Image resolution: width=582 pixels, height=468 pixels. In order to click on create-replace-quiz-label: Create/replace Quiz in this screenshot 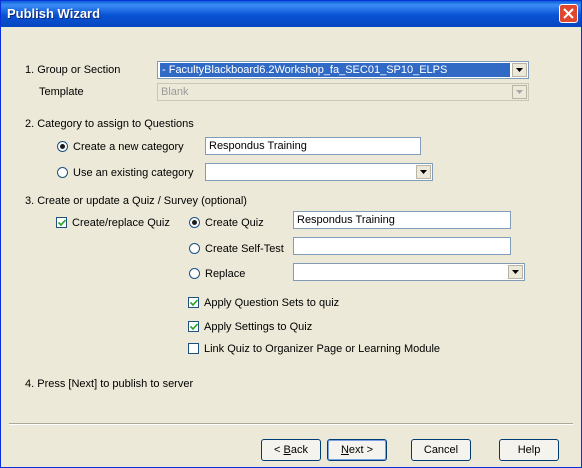, I will do `click(121, 223)`.